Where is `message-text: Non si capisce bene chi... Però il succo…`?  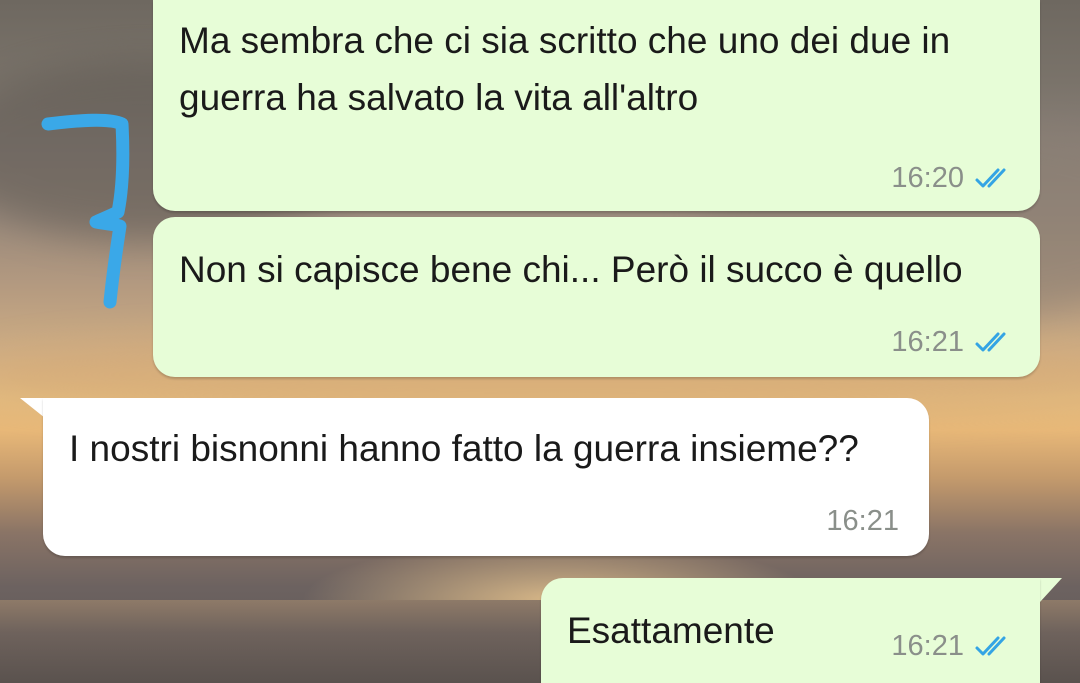
message-text: Non si capisce bene chi... Però il succo… is located at coordinates (571, 269).